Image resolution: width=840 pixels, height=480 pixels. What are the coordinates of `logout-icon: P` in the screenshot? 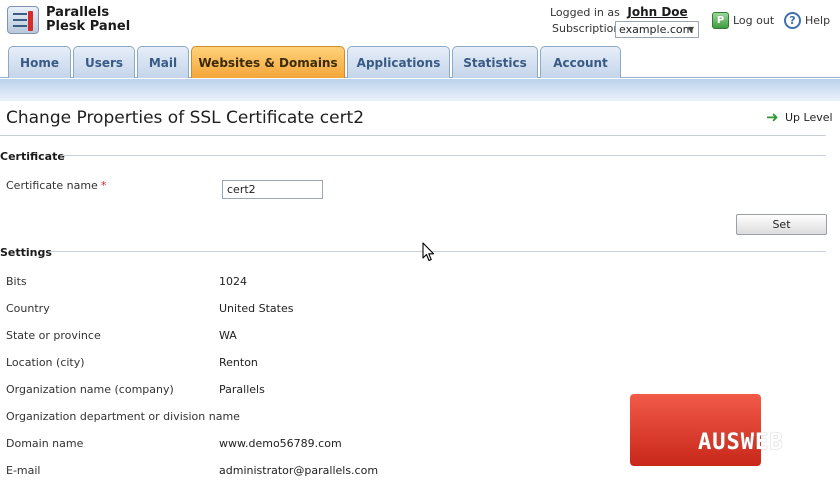 It's located at (720, 20).